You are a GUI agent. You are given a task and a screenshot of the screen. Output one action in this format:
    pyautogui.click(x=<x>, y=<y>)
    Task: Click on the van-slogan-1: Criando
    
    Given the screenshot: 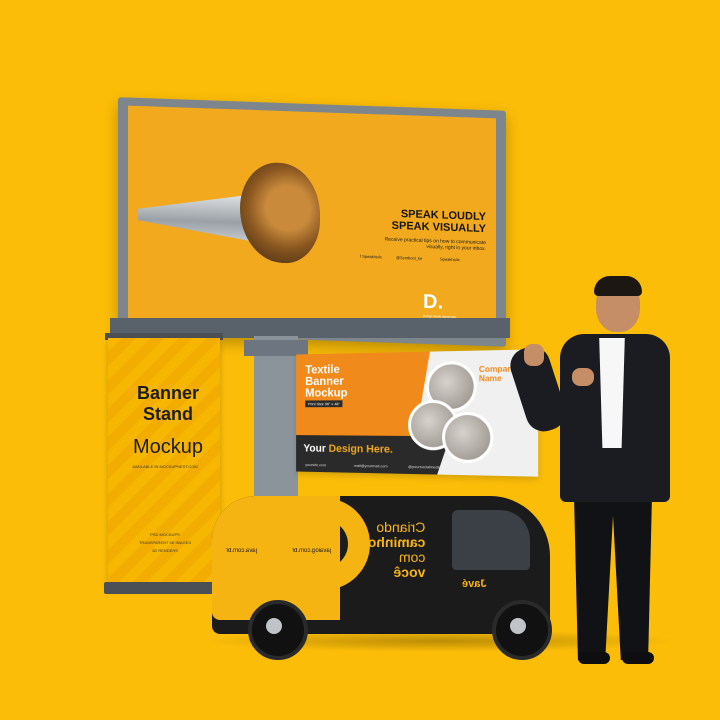 What is the action you would take?
    pyautogui.click(x=392, y=527)
    